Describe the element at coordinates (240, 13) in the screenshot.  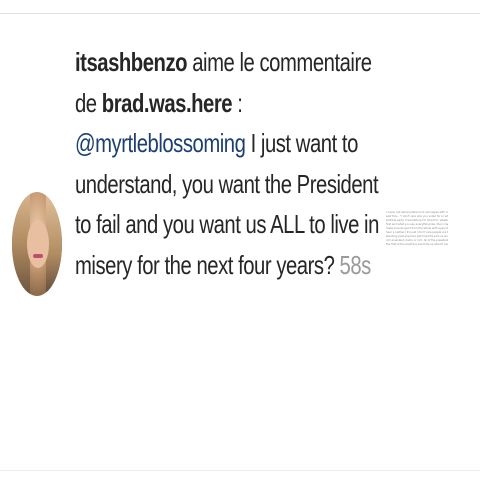
I see `top-divider` at that location.